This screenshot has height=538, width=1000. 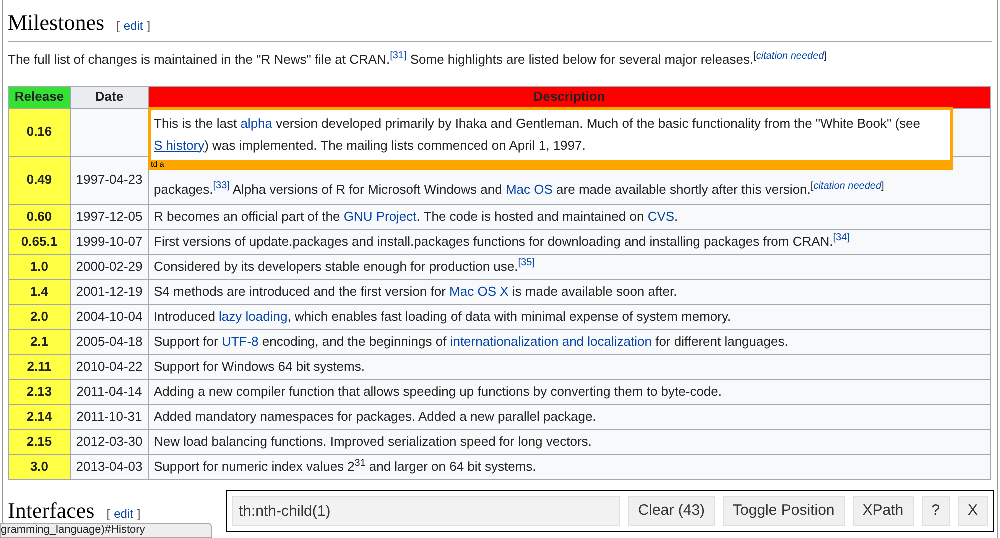 What do you see at coordinates (380, 216) in the screenshot?
I see `link: GNU Project` at bounding box center [380, 216].